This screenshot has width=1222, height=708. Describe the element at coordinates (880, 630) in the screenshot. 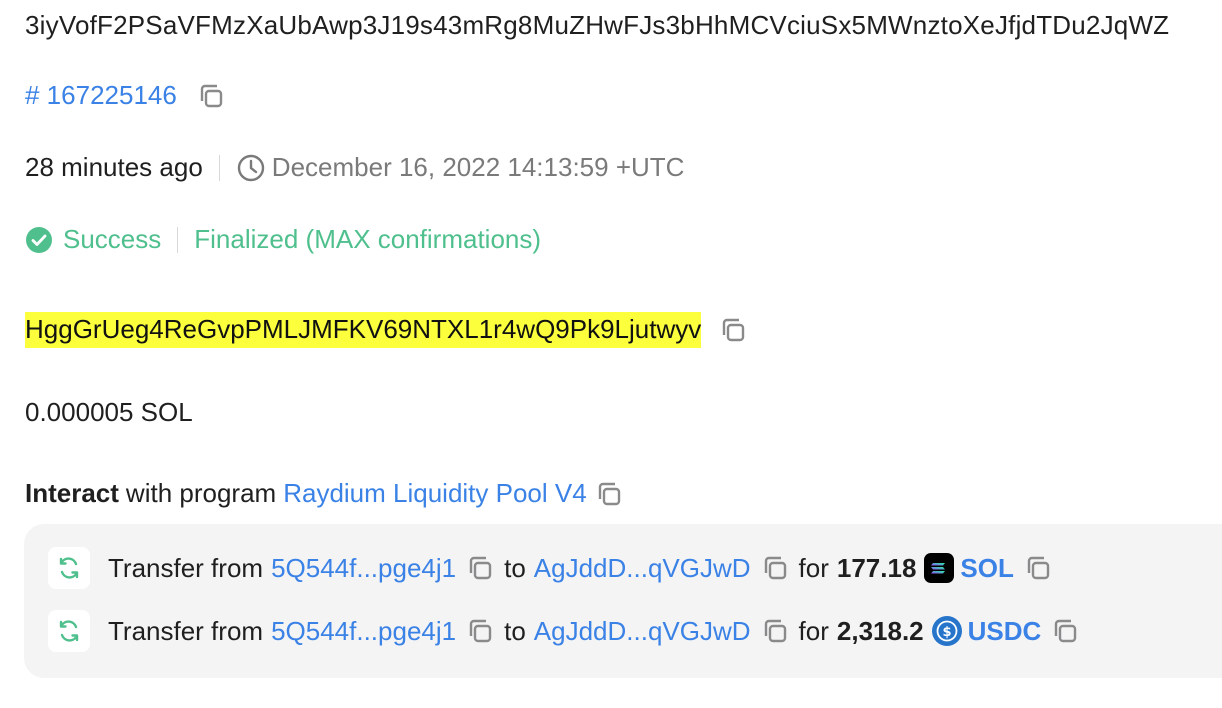

I see `transfer-amount: 2,318.2` at that location.